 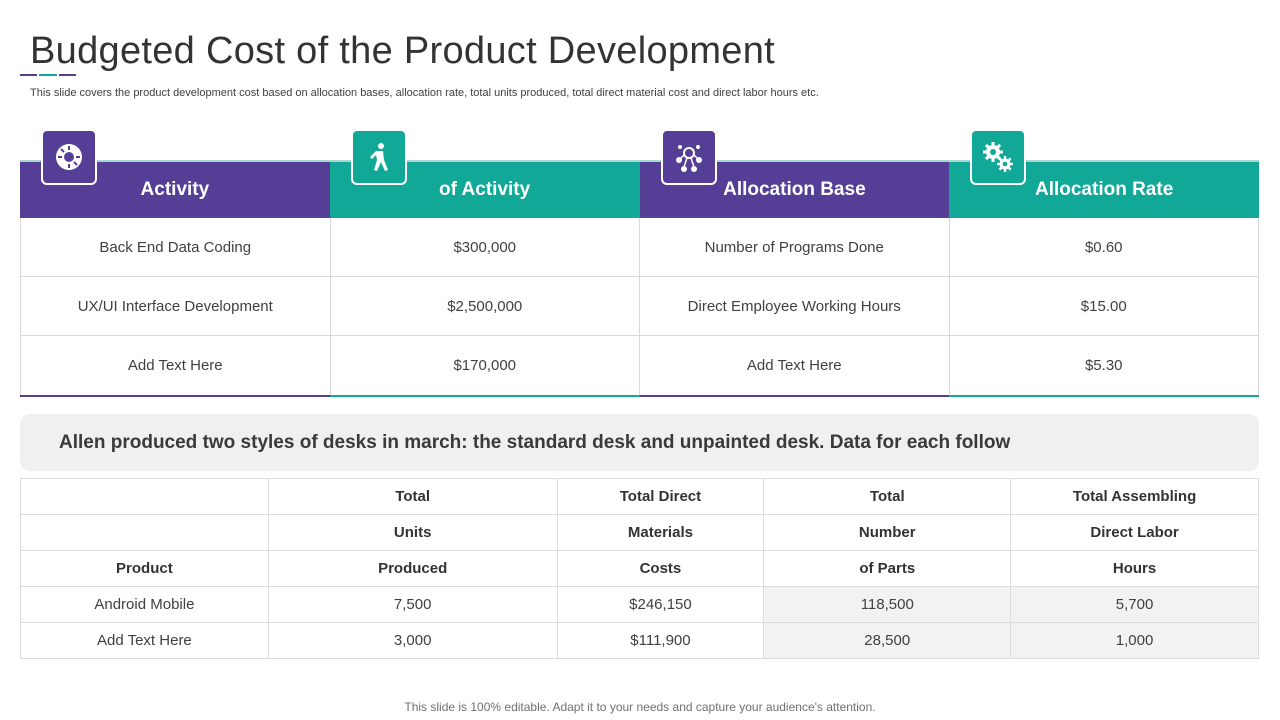 I want to click on table-bottom-accent, so click(x=639, y=396).